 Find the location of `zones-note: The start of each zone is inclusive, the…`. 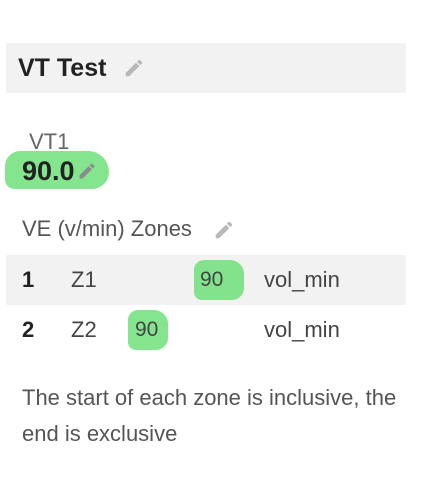

zones-note: The start of each zone is inclusive, the… is located at coordinates (209, 415).